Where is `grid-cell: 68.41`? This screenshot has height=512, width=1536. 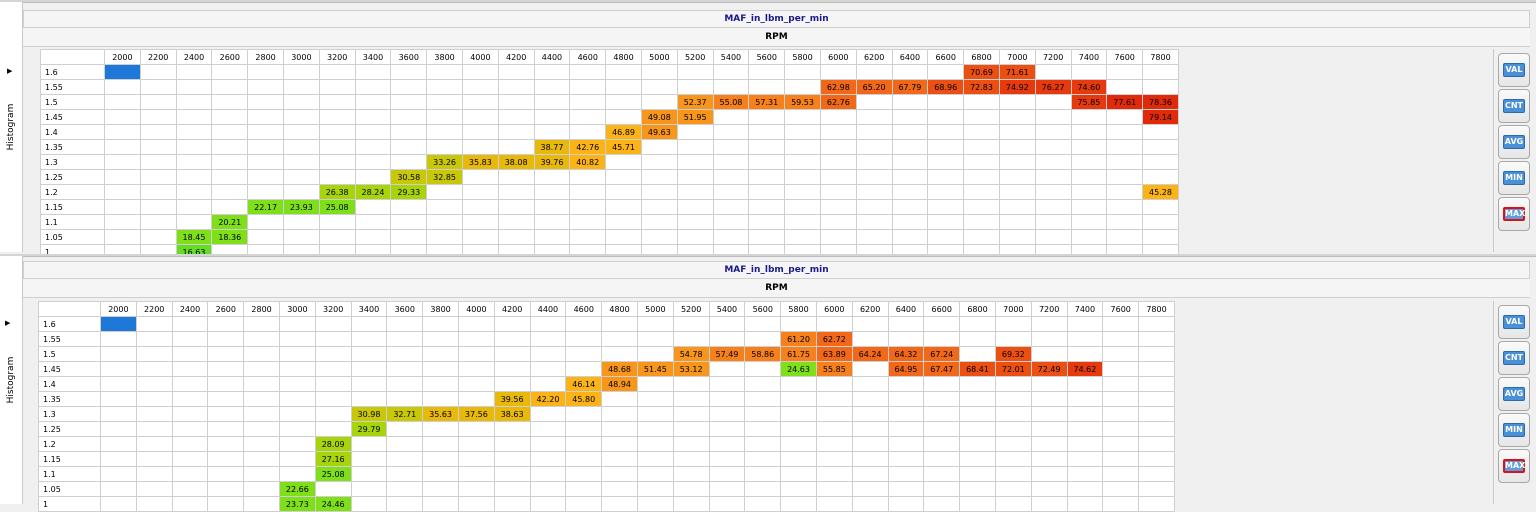 grid-cell: 68.41 is located at coordinates (977, 369).